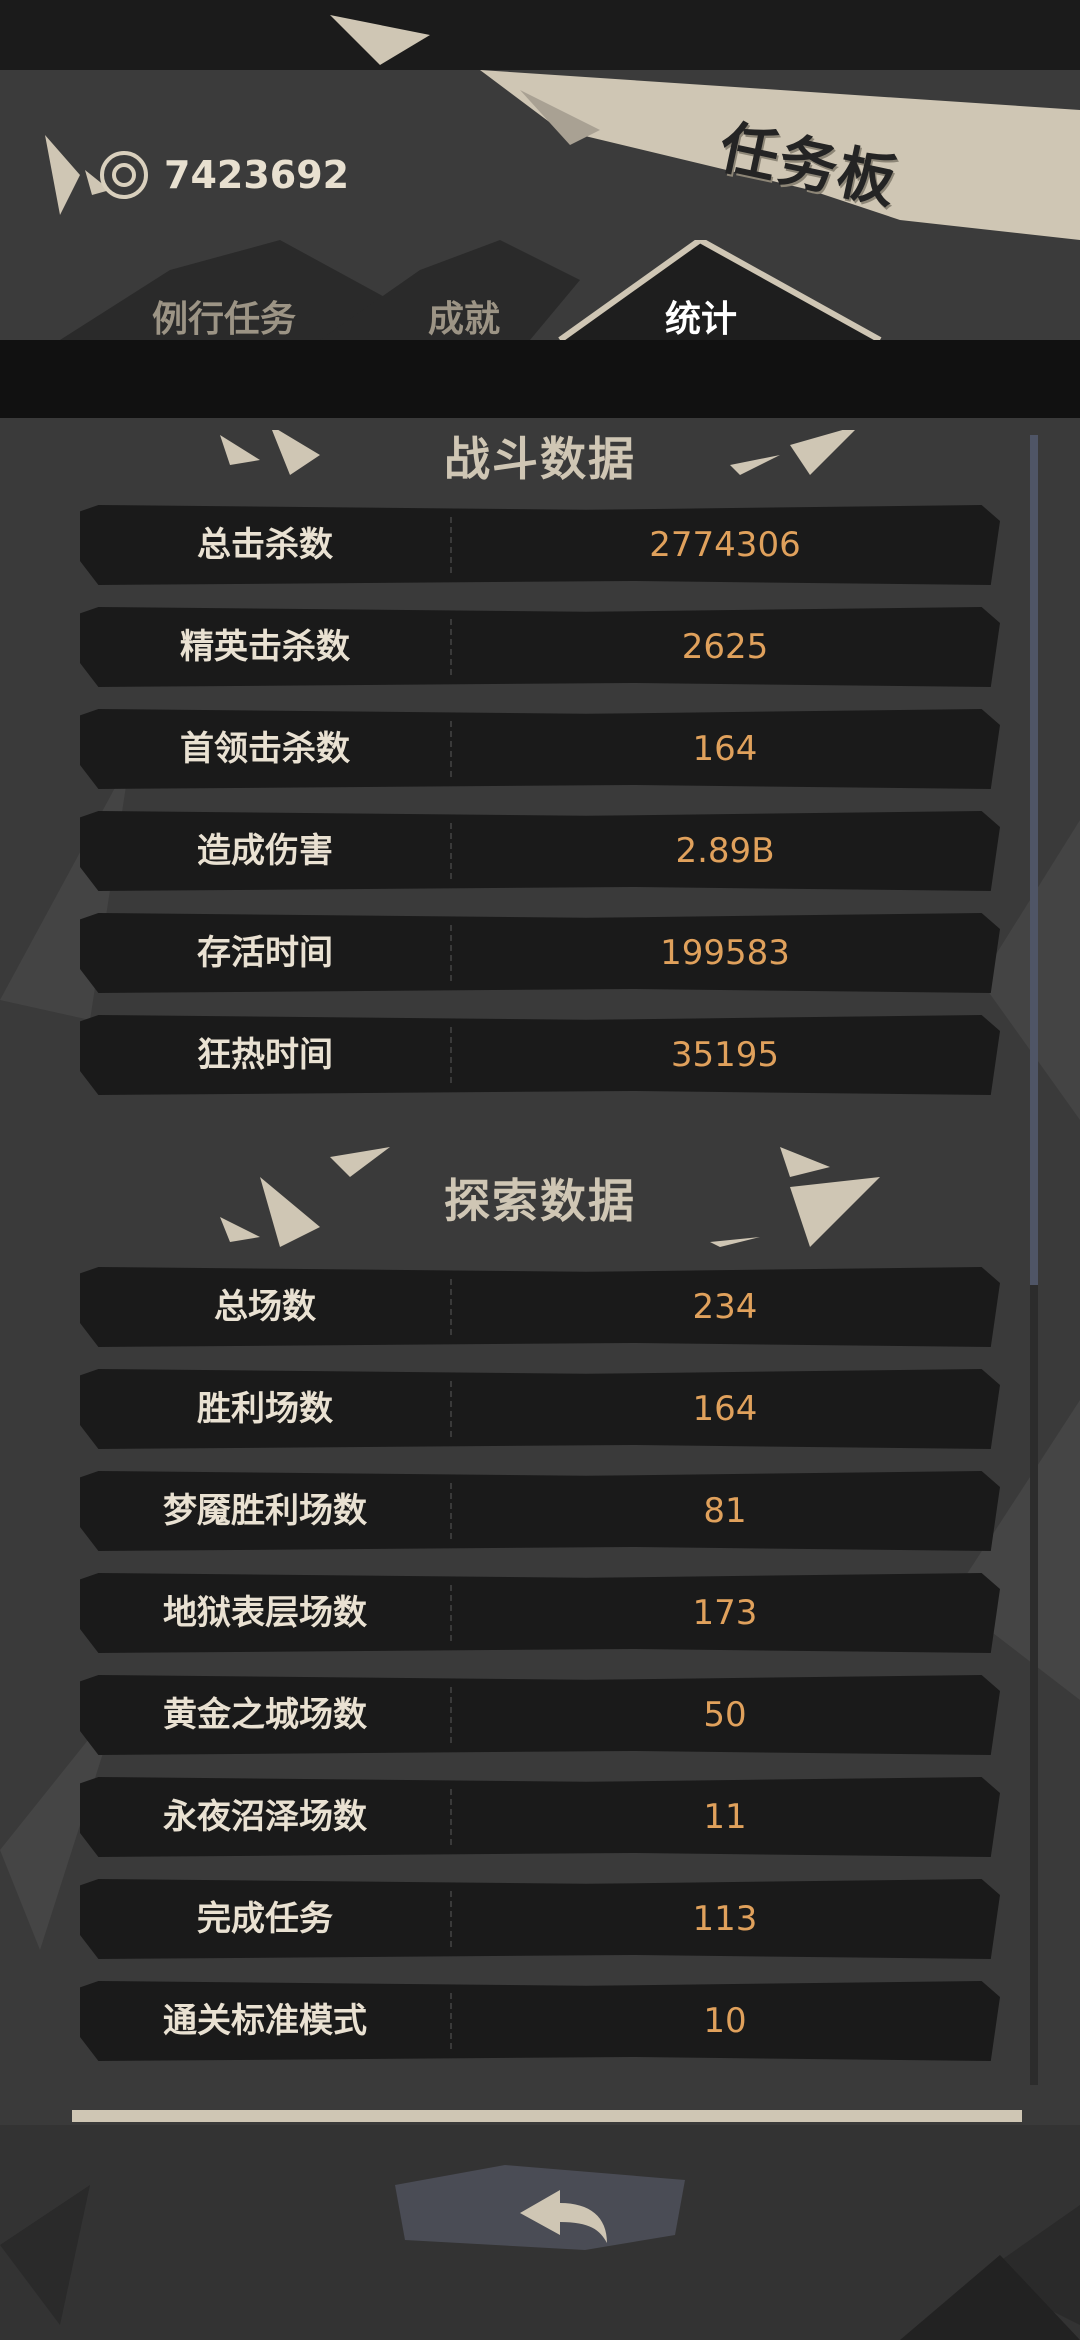 The height and width of the screenshot is (2340, 1080). Describe the element at coordinates (540, 953) in the screenshot. I see `stat-row: 存活时间 199583` at that location.